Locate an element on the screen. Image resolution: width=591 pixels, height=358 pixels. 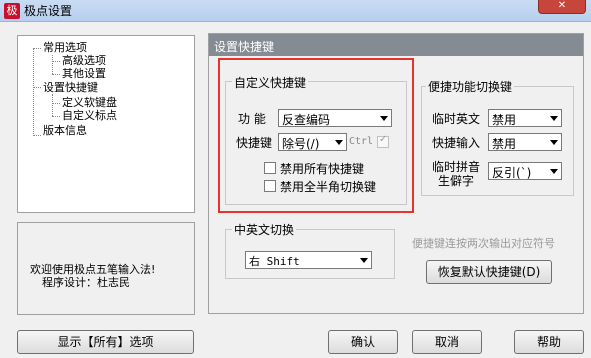
help-button: 帮助 is located at coordinates (549, 342).